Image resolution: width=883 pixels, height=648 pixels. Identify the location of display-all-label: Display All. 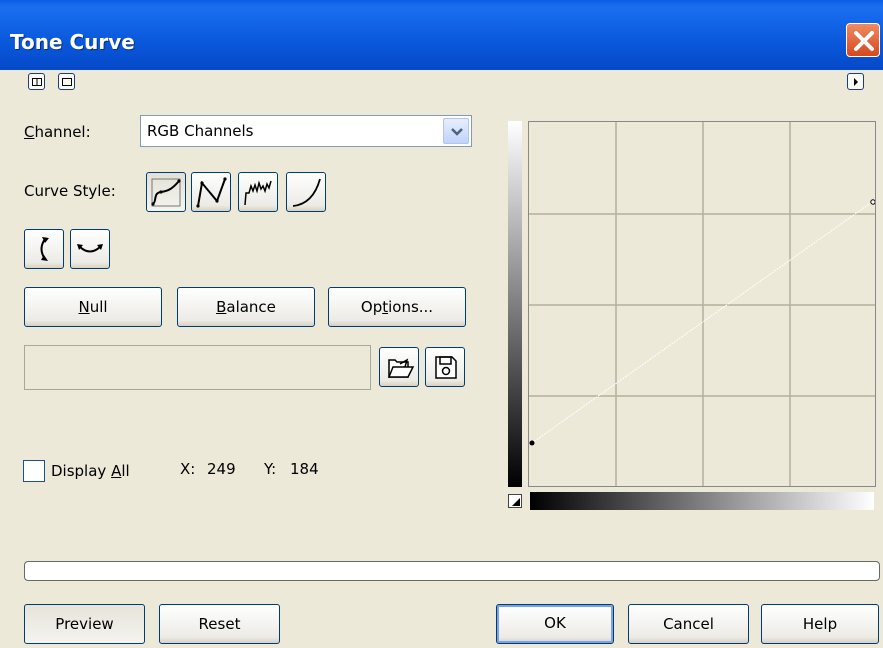
(90, 471).